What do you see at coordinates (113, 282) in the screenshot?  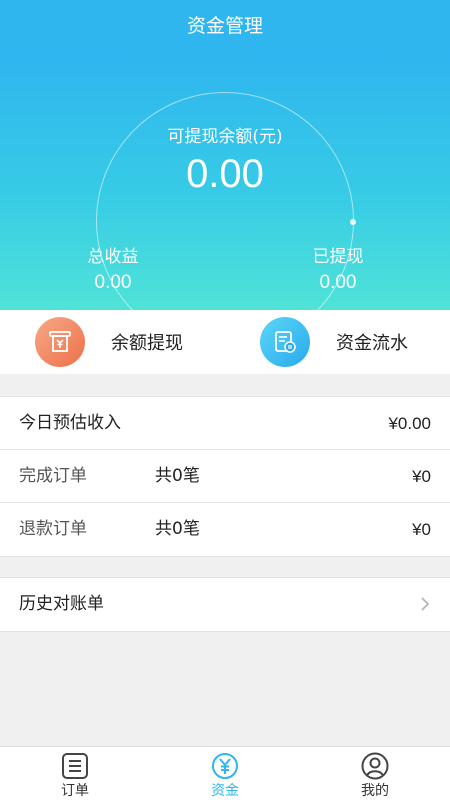 I see `total-income-value: 0.00` at bounding box center [113, 282].